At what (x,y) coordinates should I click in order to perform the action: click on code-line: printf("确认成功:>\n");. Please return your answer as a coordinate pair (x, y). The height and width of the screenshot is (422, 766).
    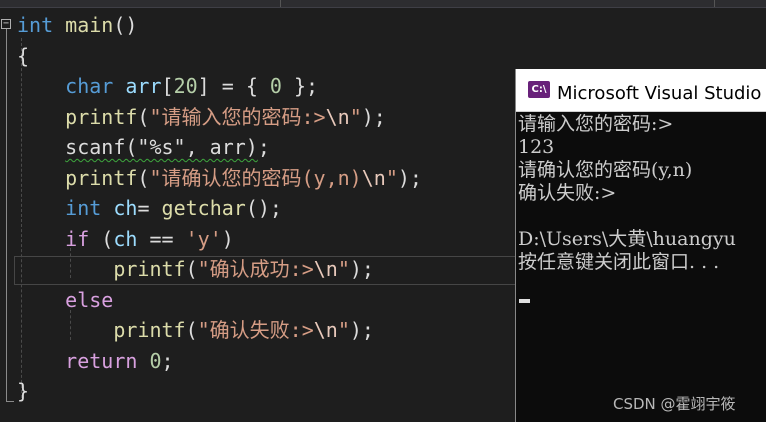
    Looking at the image, I should click on (195, 269).